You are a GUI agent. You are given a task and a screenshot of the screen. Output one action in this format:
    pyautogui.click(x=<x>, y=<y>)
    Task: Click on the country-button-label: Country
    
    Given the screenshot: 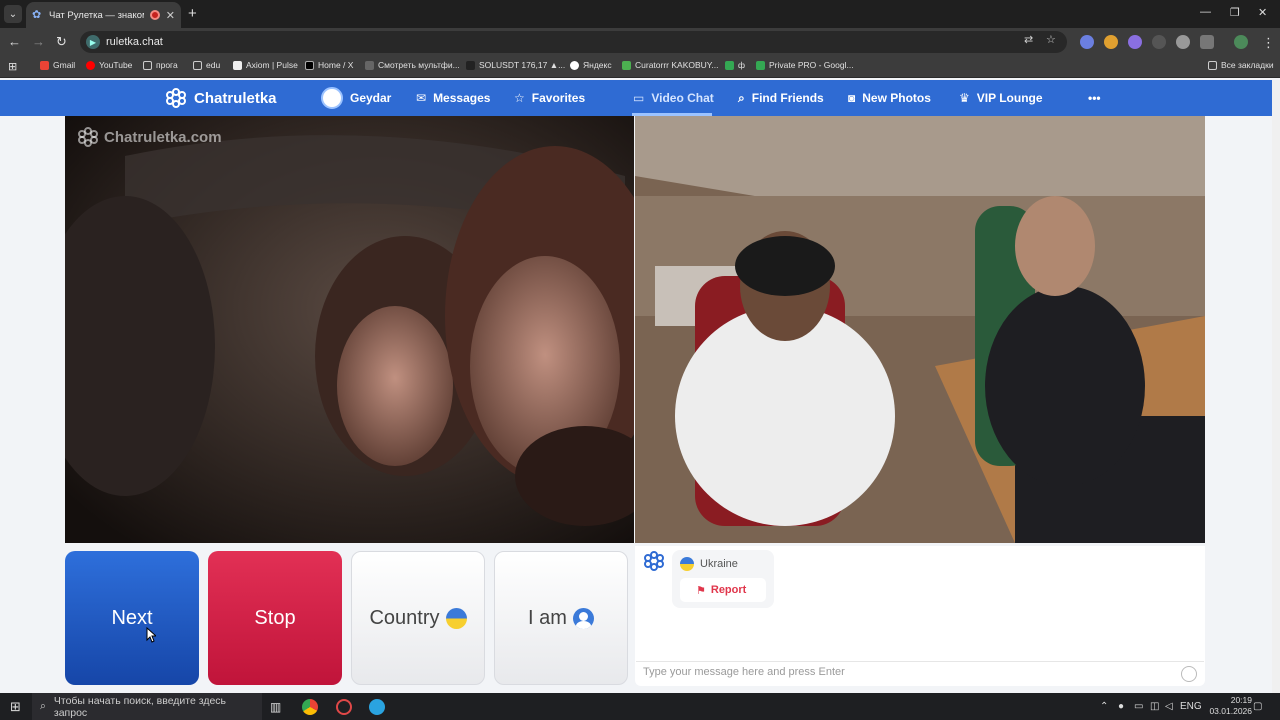 What is the action you would take?
    pyautogui.click(x=404, y=617)
    